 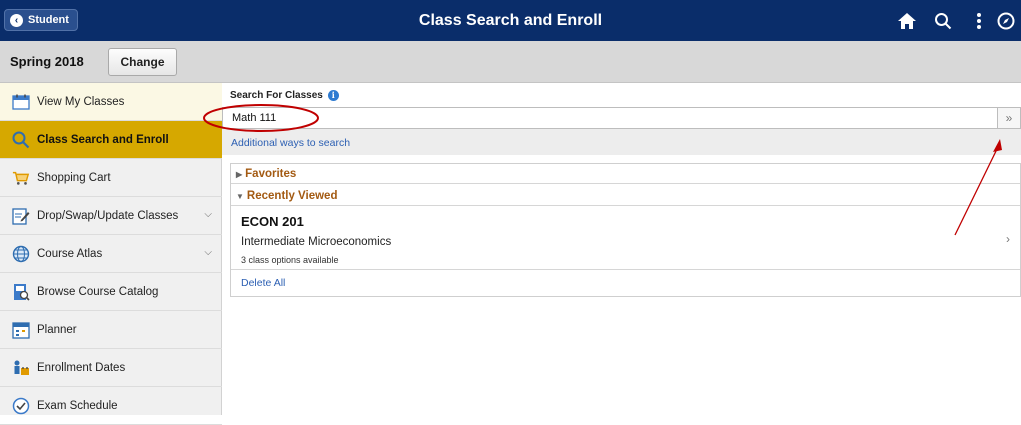 I want to click on sidebar-item-label: Exam Schedule, so click(x=77, y=405).